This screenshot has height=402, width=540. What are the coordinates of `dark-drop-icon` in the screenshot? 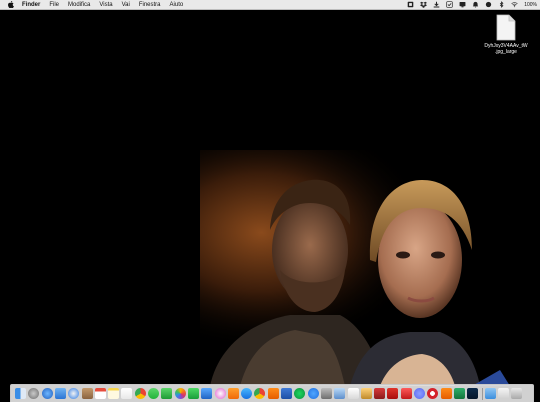 It's located at (488, 4).